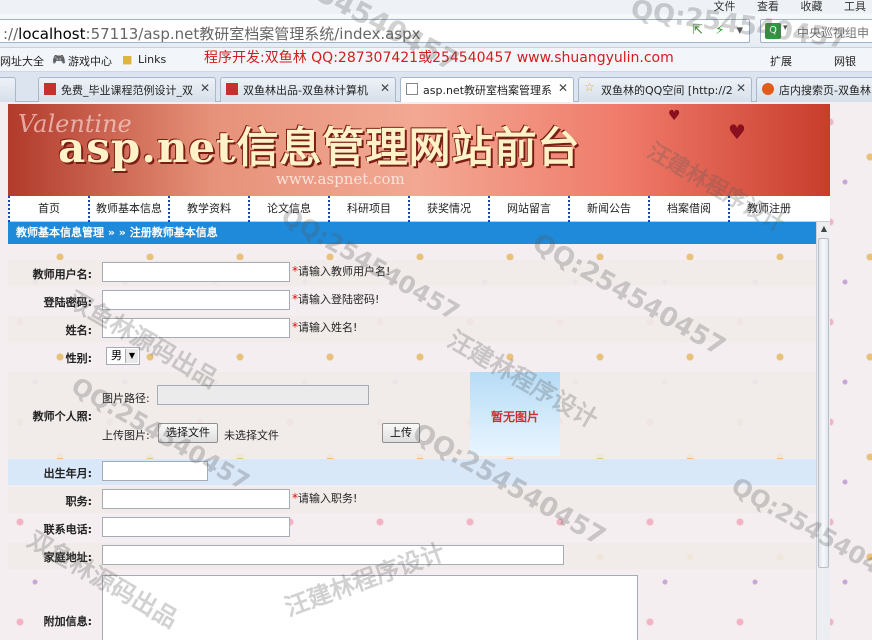 The height and width of the screenshot is (640, 872). Describe the element at coordinates (824, 229) in the screenshot. I see `scroll-up-icon: ▲` at that location.